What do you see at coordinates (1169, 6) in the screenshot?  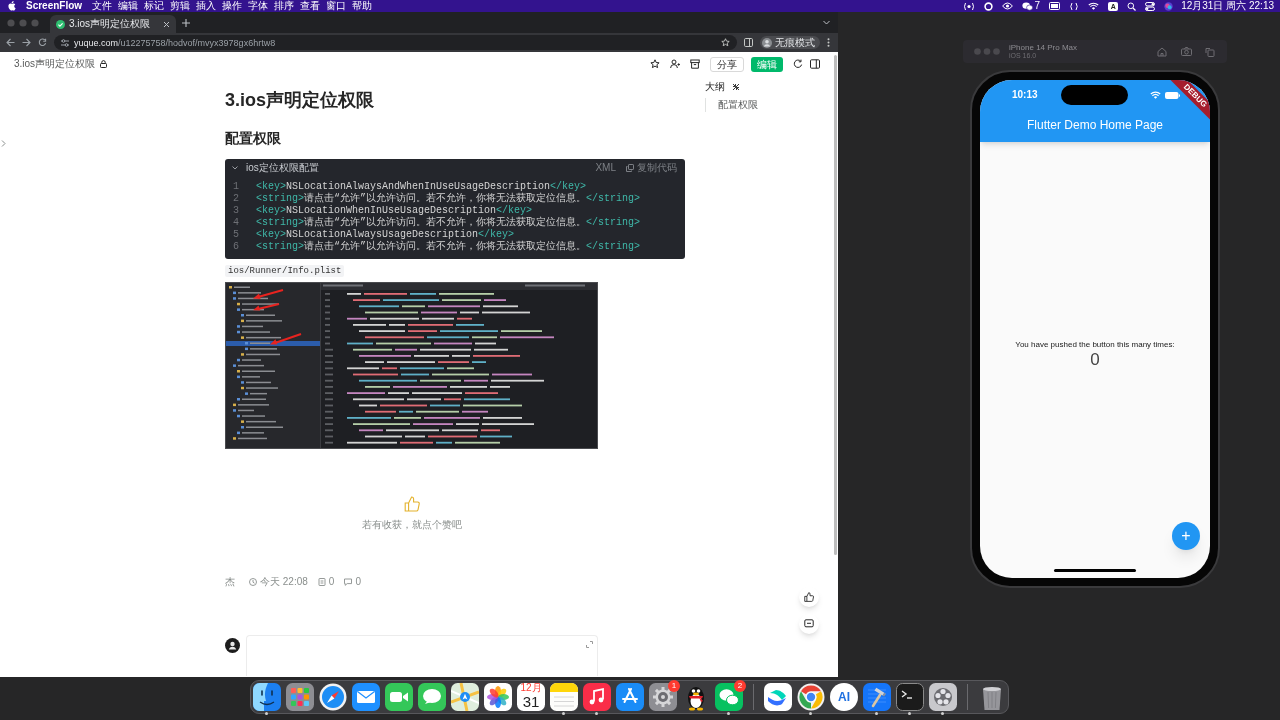 I see `siri-icon` at bounding box center [1169, 6].